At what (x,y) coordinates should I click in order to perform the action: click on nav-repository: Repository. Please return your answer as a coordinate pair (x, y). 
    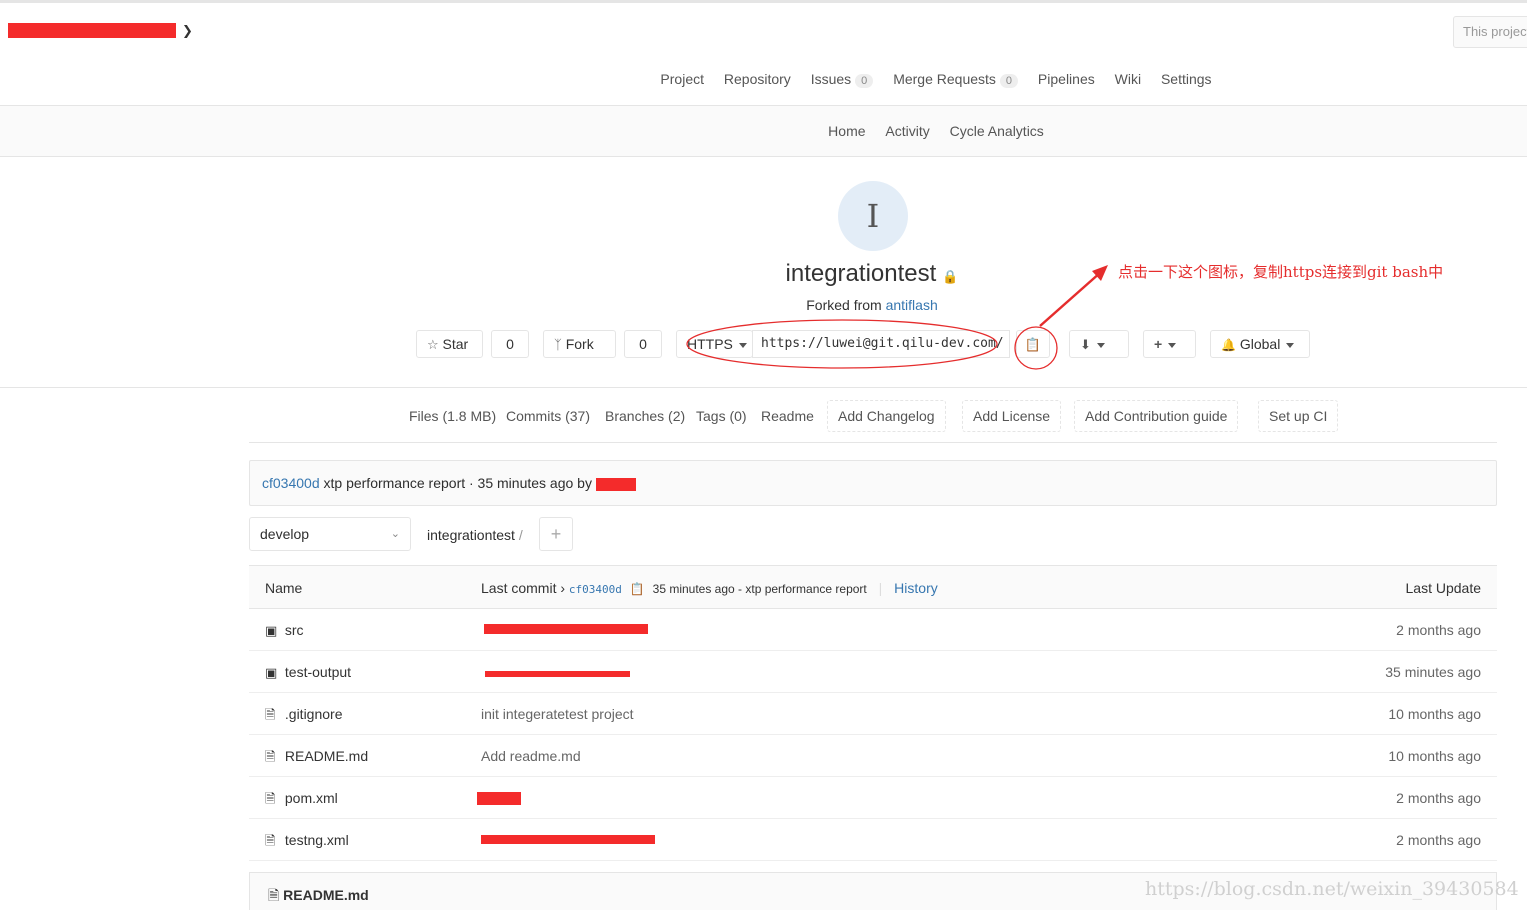
    Looking at the image, I should click on (757, 79).